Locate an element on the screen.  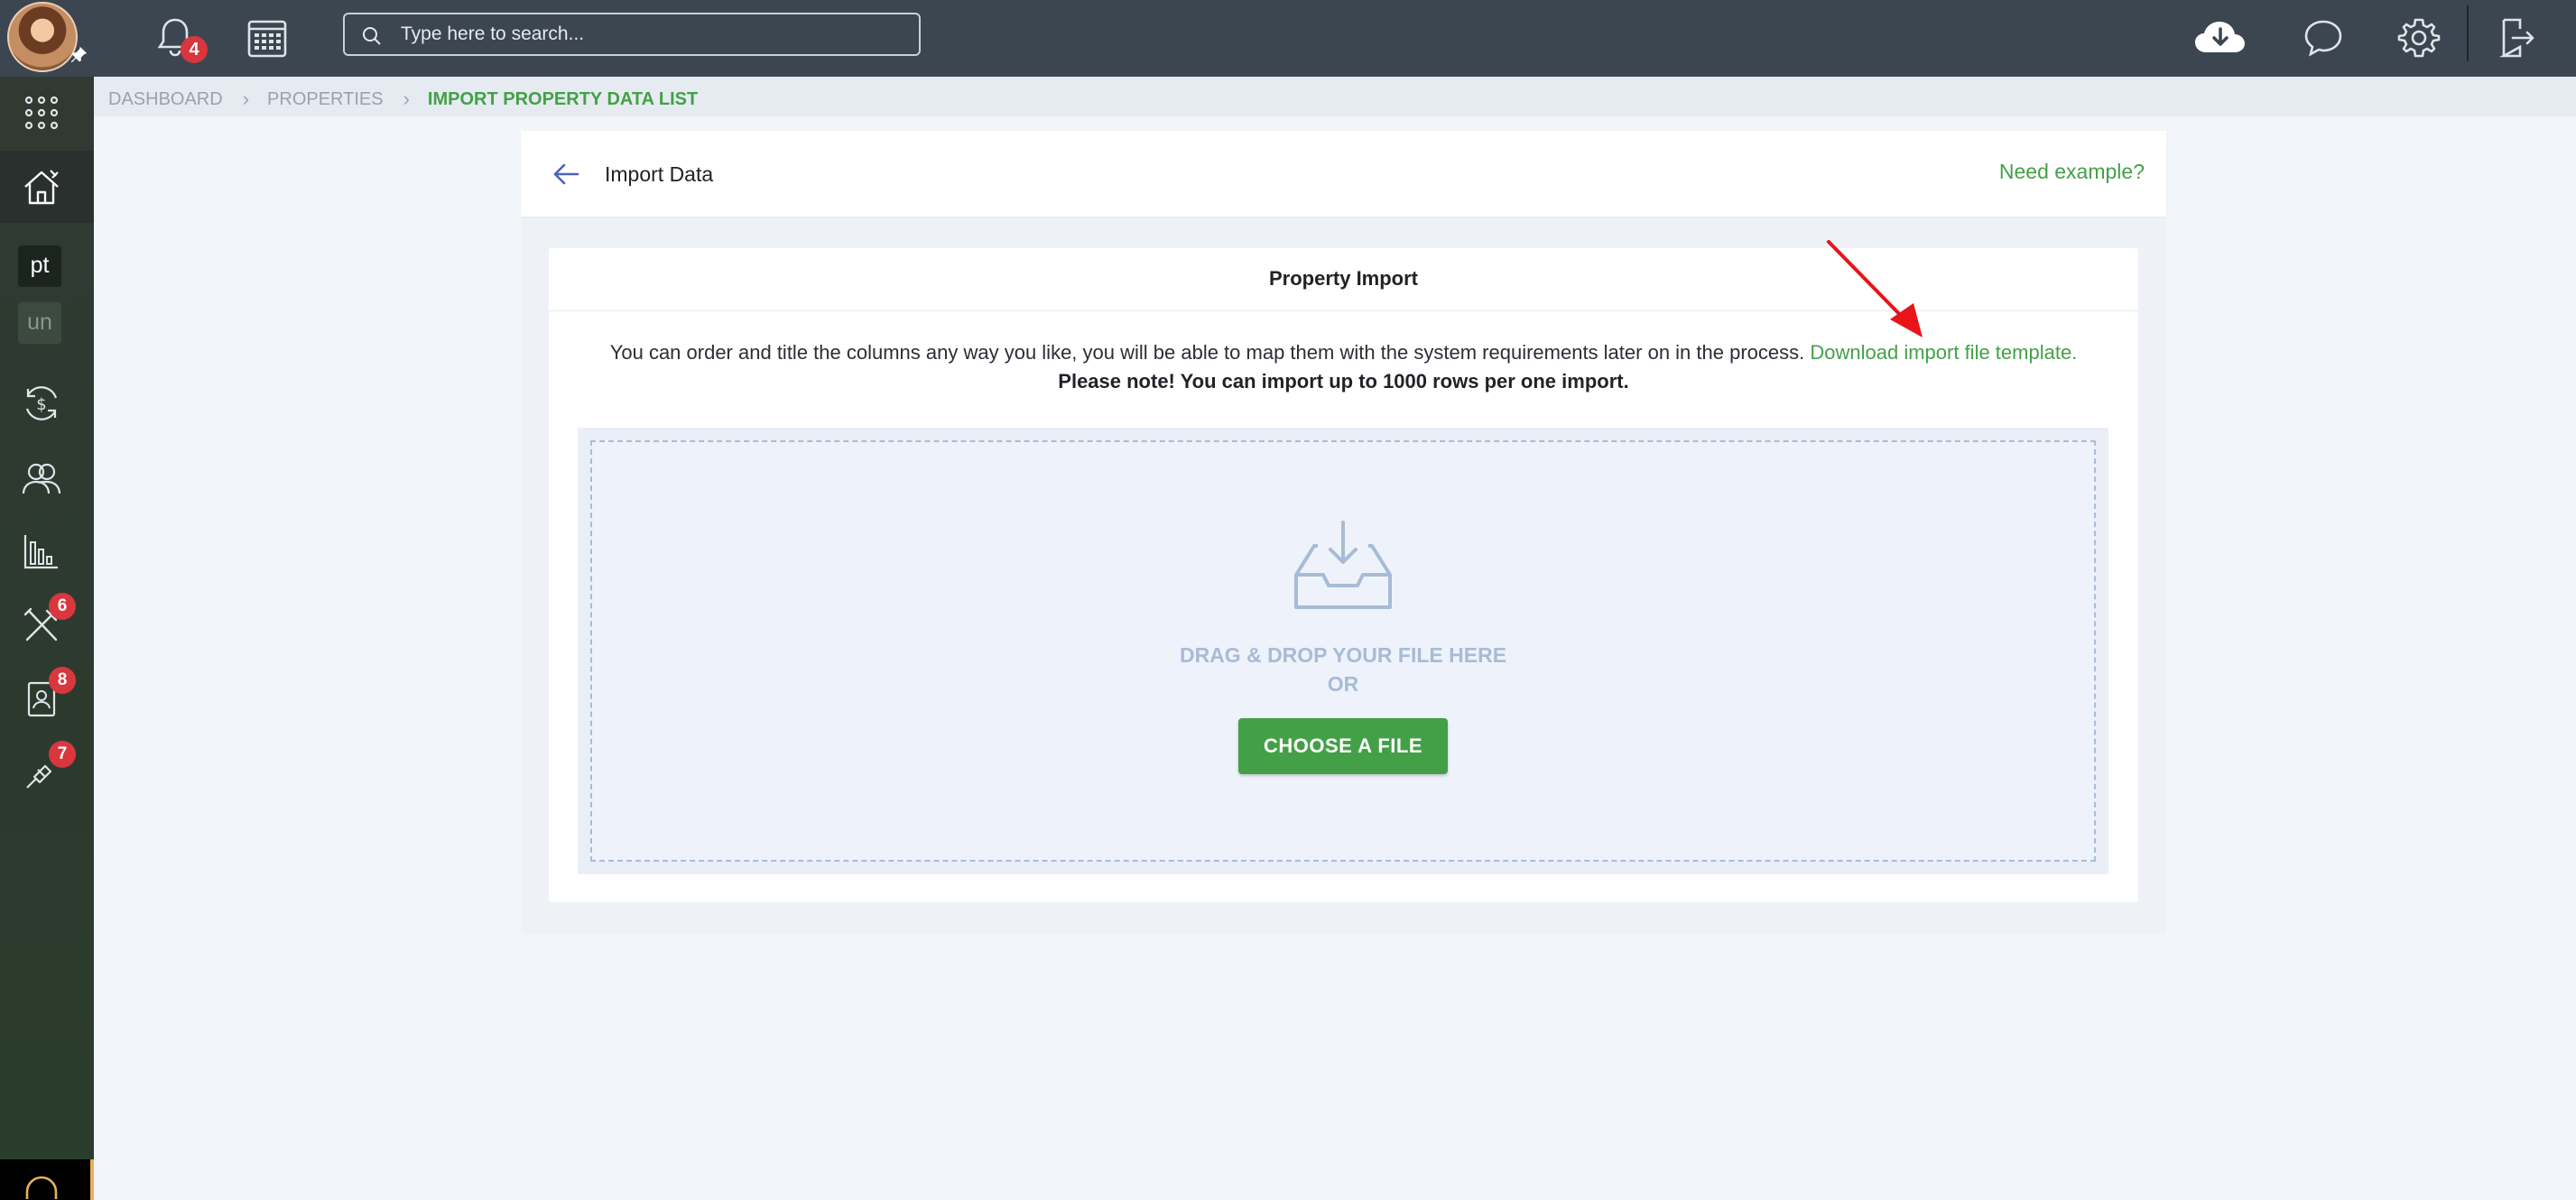
pin-icon is located at coordinates (78, 55).